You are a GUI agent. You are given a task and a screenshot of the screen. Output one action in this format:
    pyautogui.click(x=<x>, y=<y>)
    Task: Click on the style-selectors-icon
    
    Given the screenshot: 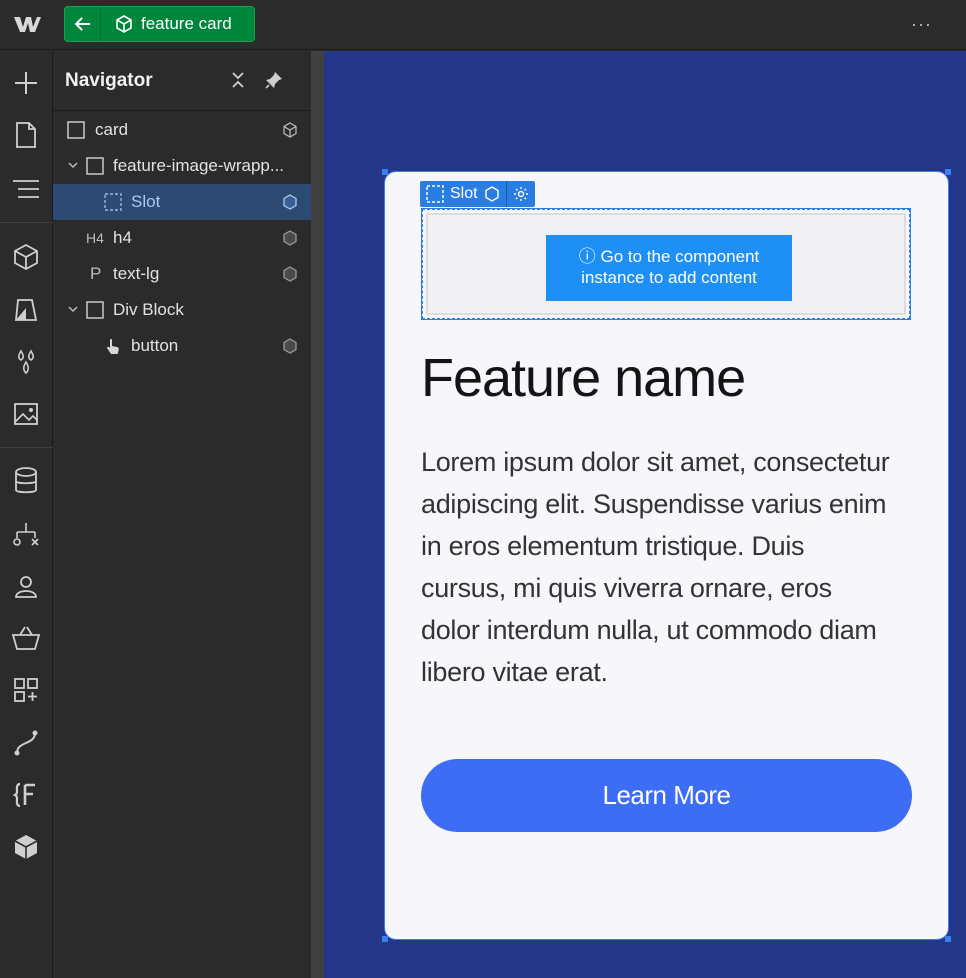 What is the action you would take?
    pyautogui.click(x=26, y=310)
    